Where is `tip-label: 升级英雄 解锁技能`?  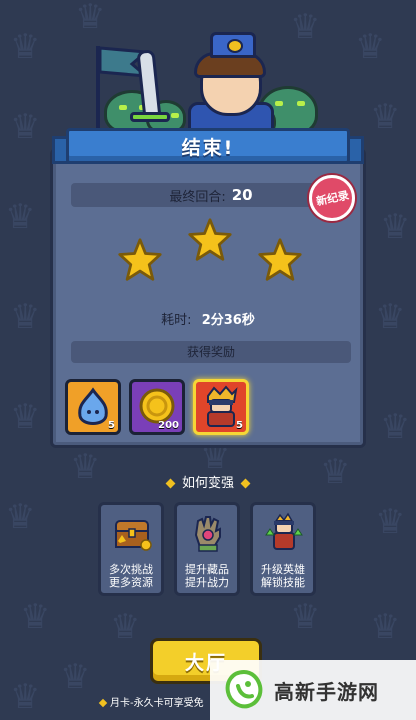 tip-label: 升级英雄 解锁技能 is located at coordinates (283, 576).